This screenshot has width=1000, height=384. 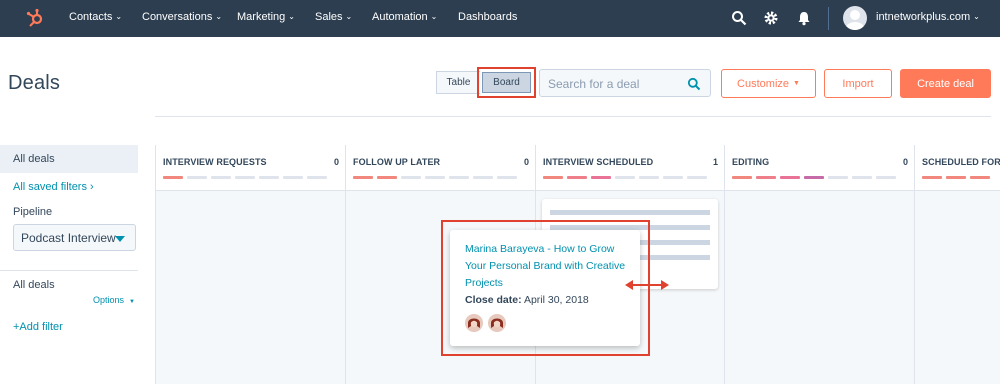 What do you see at coordinates (34, 285) in the screenshot?
I see `filter-section-title: All deals` at bounding box center [34, 285].